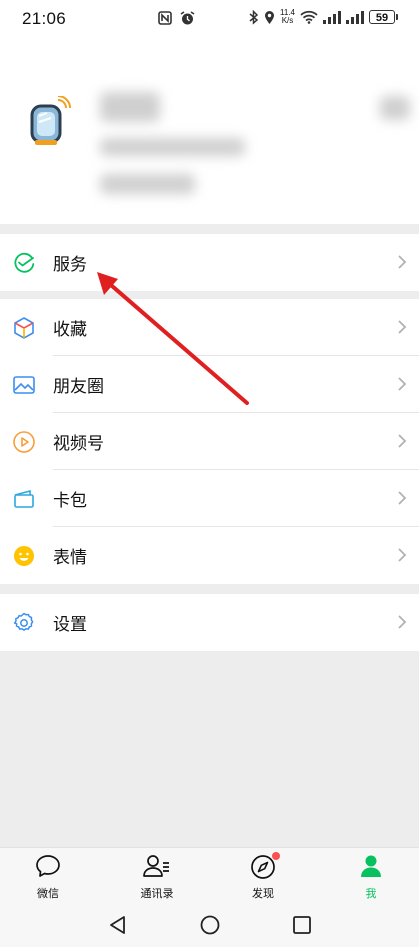 The height and width of the screenshot is (947, 419). What do you see at coordinates (157, 877) in the screenshot?
I see `tab-contacts: 通讯录` at bounding box center [157, 877].